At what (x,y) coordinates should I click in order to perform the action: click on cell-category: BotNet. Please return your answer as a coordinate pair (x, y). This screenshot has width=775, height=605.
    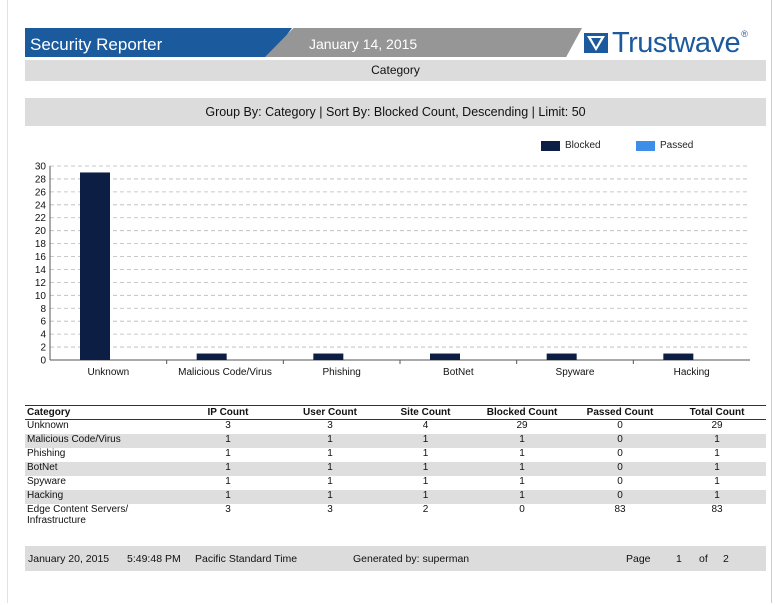
    Looking at the image, I should click on (100, 469).